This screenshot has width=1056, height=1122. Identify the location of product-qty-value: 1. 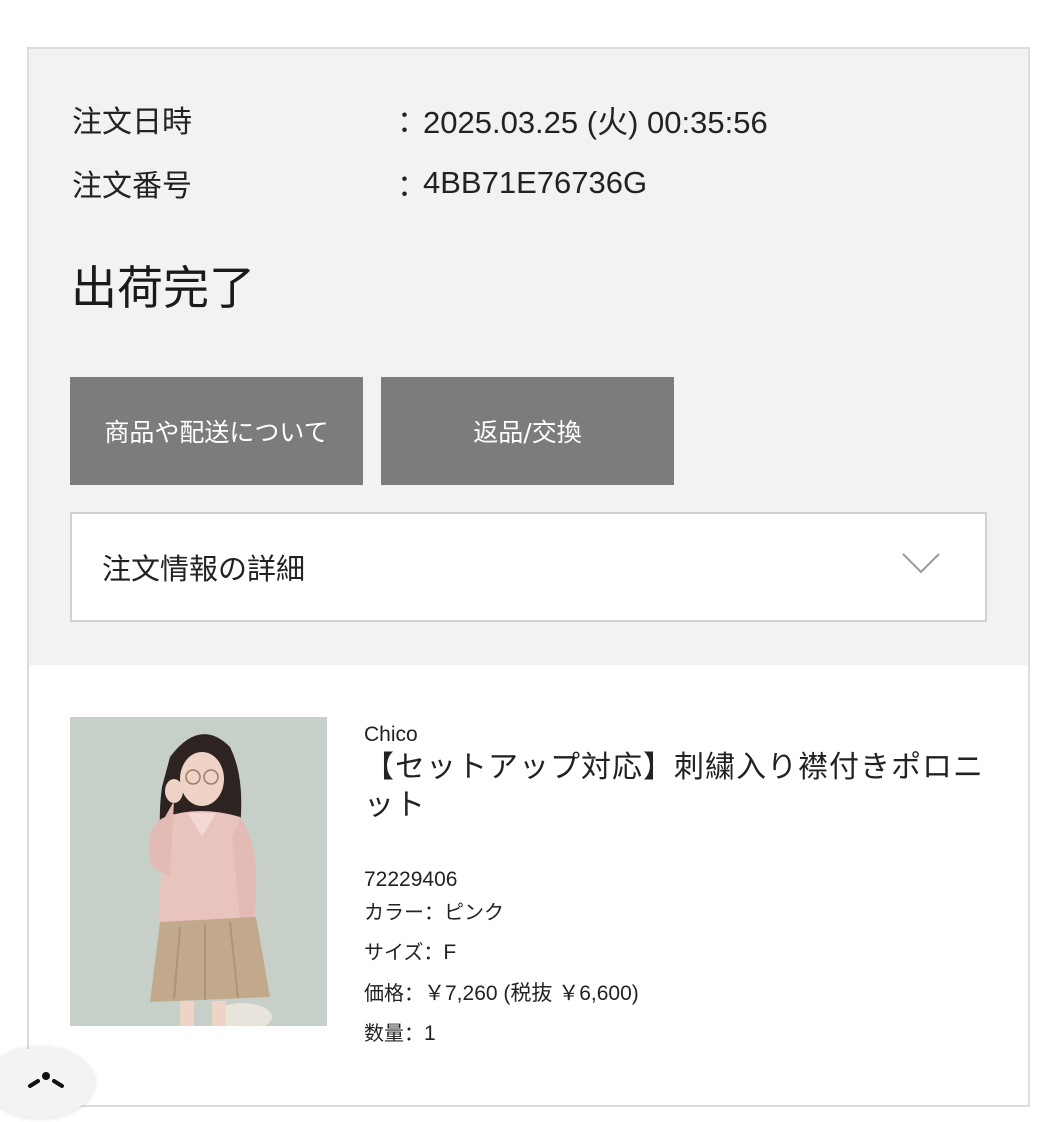
(430, 1033).